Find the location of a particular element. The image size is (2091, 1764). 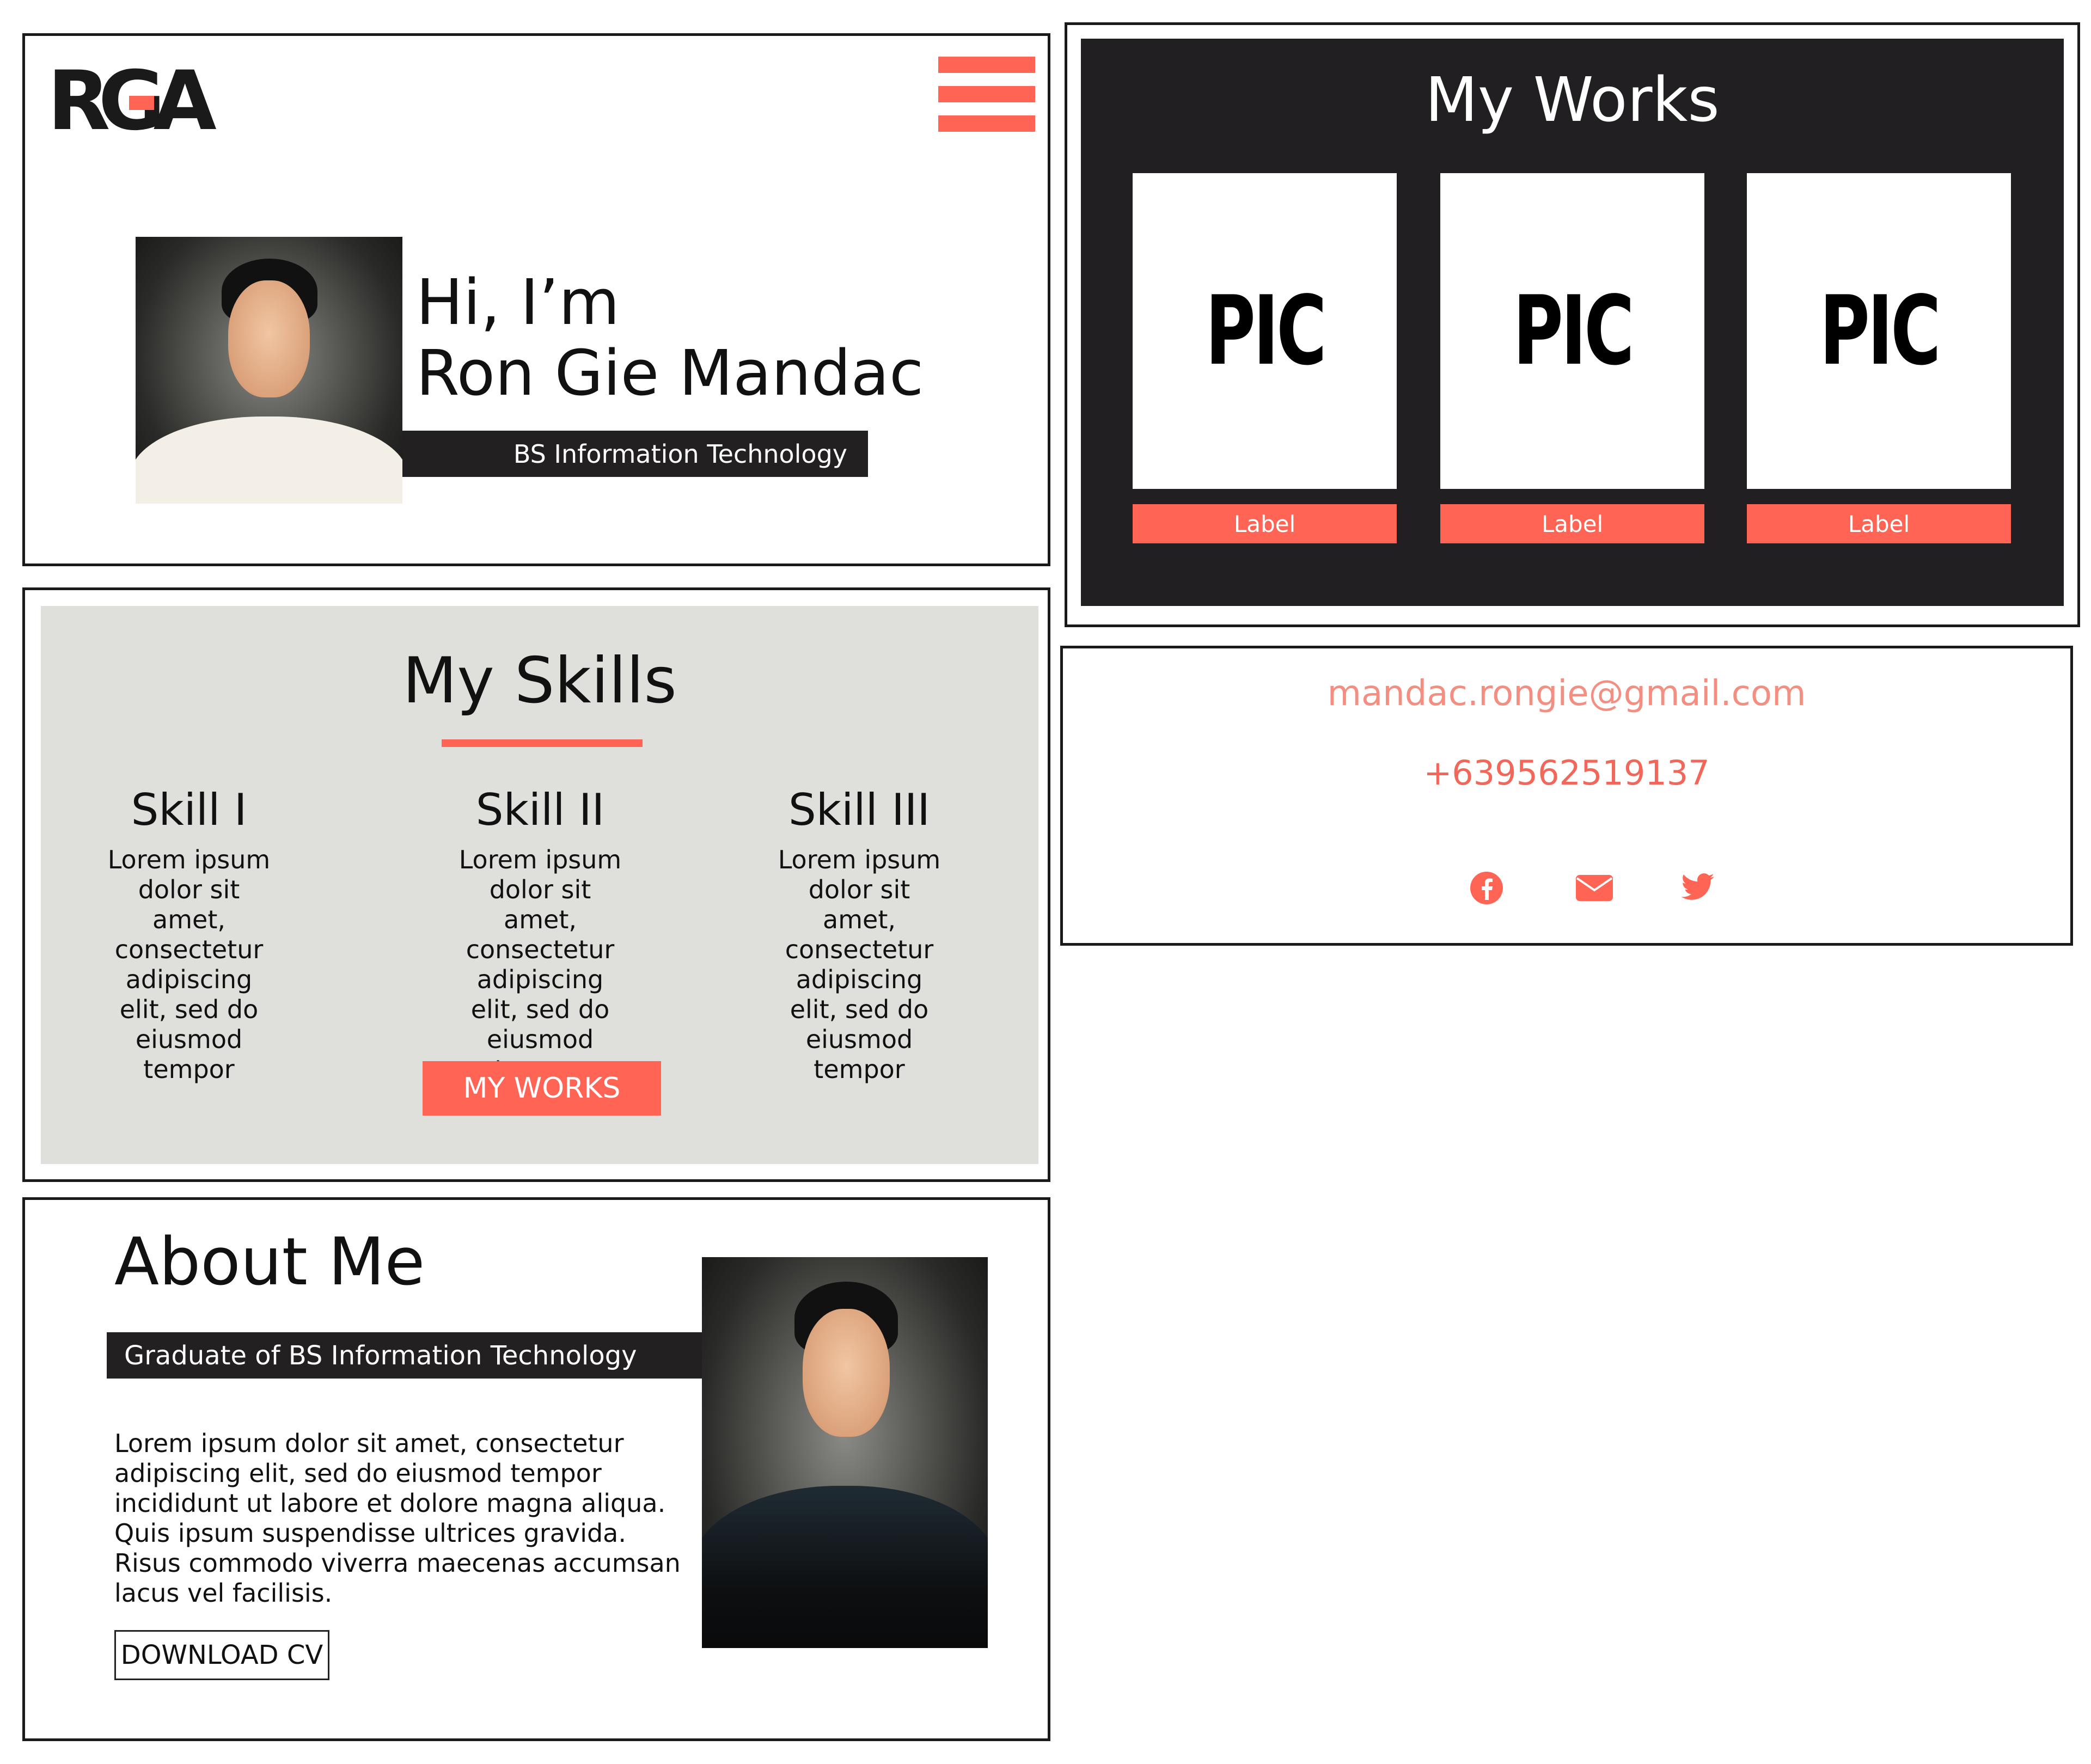

greeting-name: Ron Gie Mandac is located at coordinates (670, 373).